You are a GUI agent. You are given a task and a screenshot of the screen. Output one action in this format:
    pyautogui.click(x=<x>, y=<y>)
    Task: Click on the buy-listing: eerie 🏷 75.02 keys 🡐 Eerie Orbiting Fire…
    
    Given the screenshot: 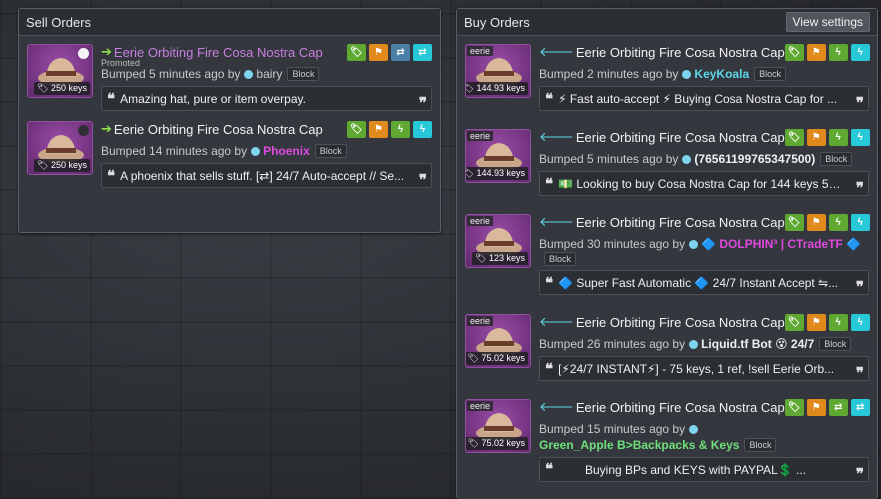 What is the action you would take?
    pyautogui.click(x=667, y=356)
    